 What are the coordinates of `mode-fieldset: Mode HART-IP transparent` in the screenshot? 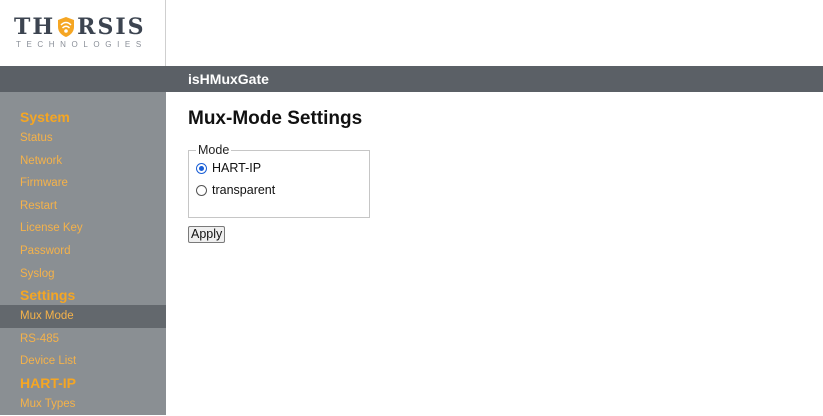 It's located at (279, 180).